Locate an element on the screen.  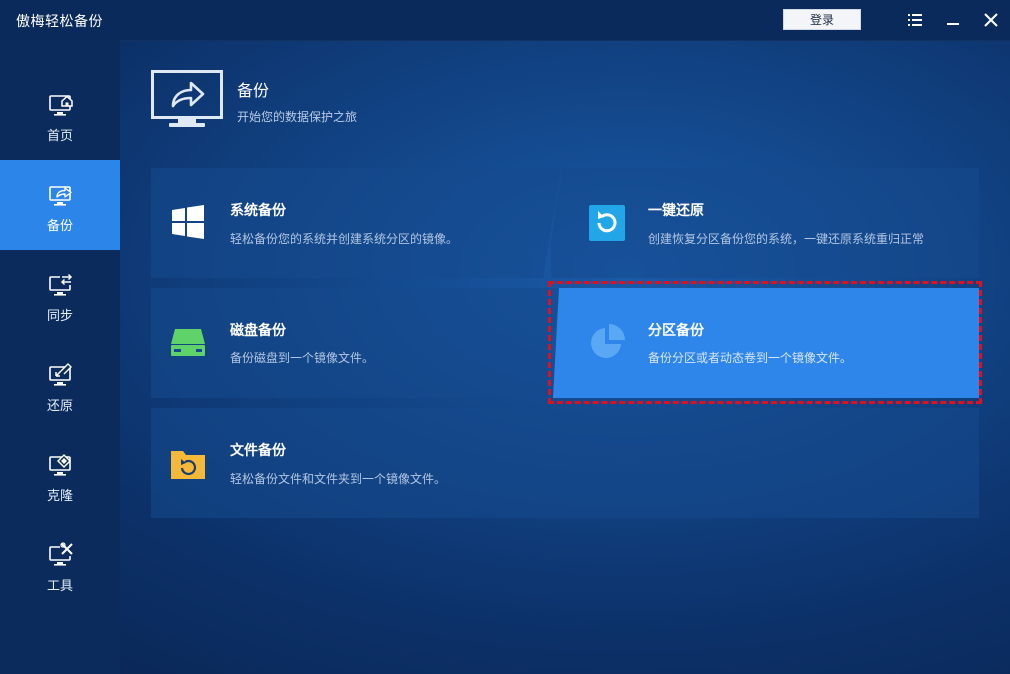
card-title: 文件备份 is located at coordinates (258, 451).